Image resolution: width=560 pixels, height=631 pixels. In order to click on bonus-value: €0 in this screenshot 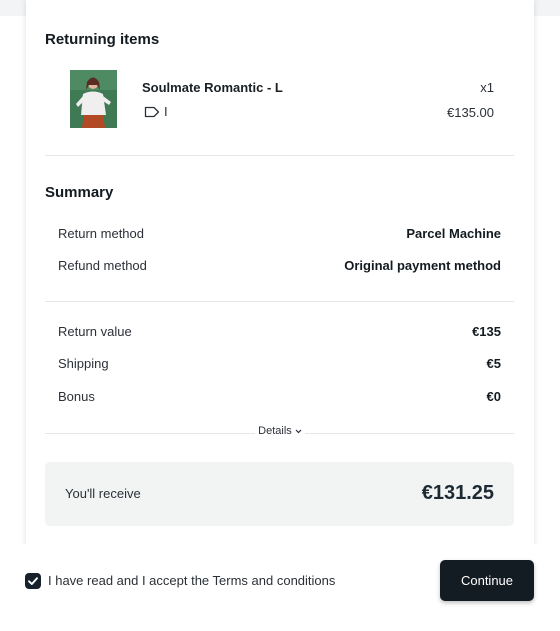, I will do `click(493, 396)`.